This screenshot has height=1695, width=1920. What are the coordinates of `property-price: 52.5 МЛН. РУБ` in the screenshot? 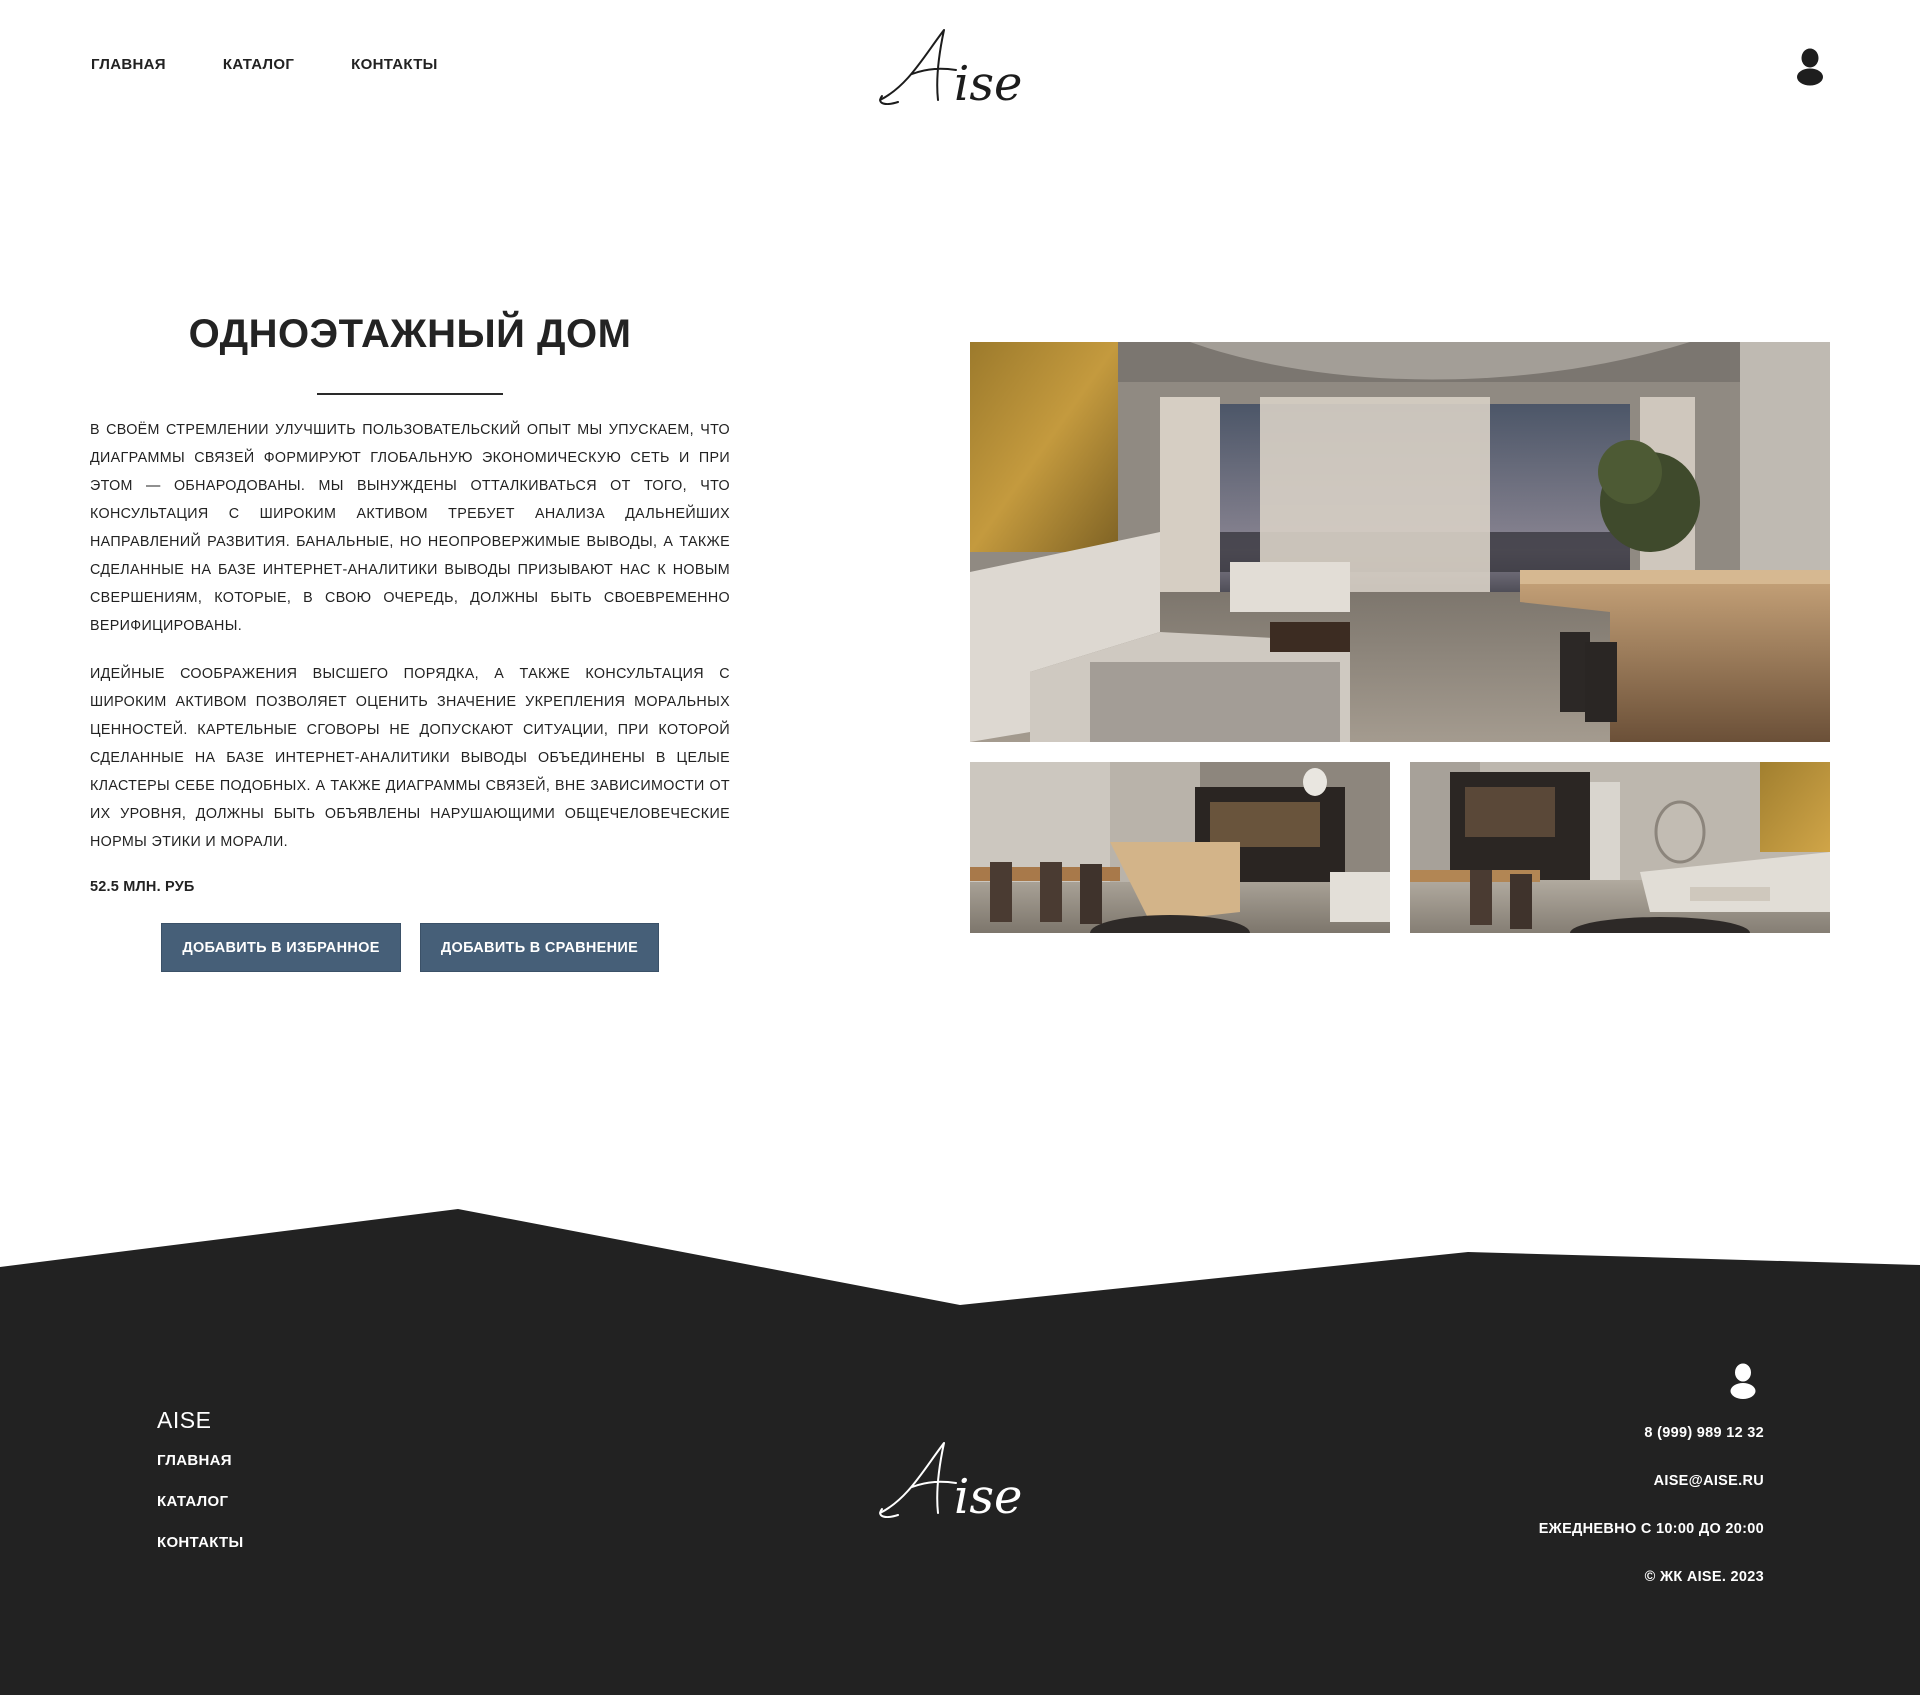 It's located at (142, 887).